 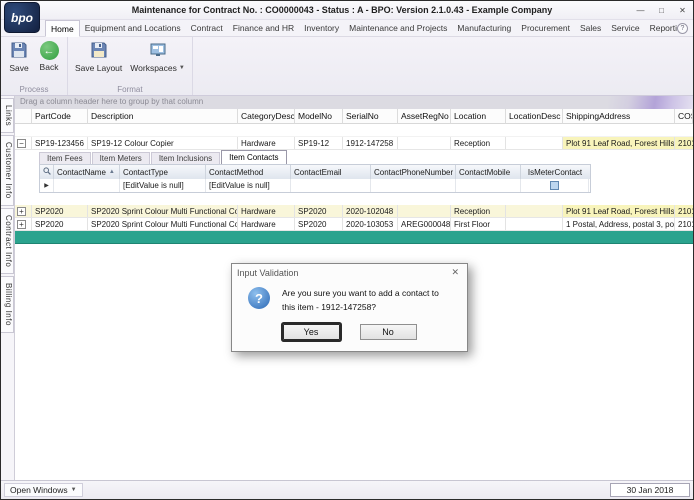 I want to click on grid-cell: SP19-12 Colour Copier, so click(x=163, y=143).